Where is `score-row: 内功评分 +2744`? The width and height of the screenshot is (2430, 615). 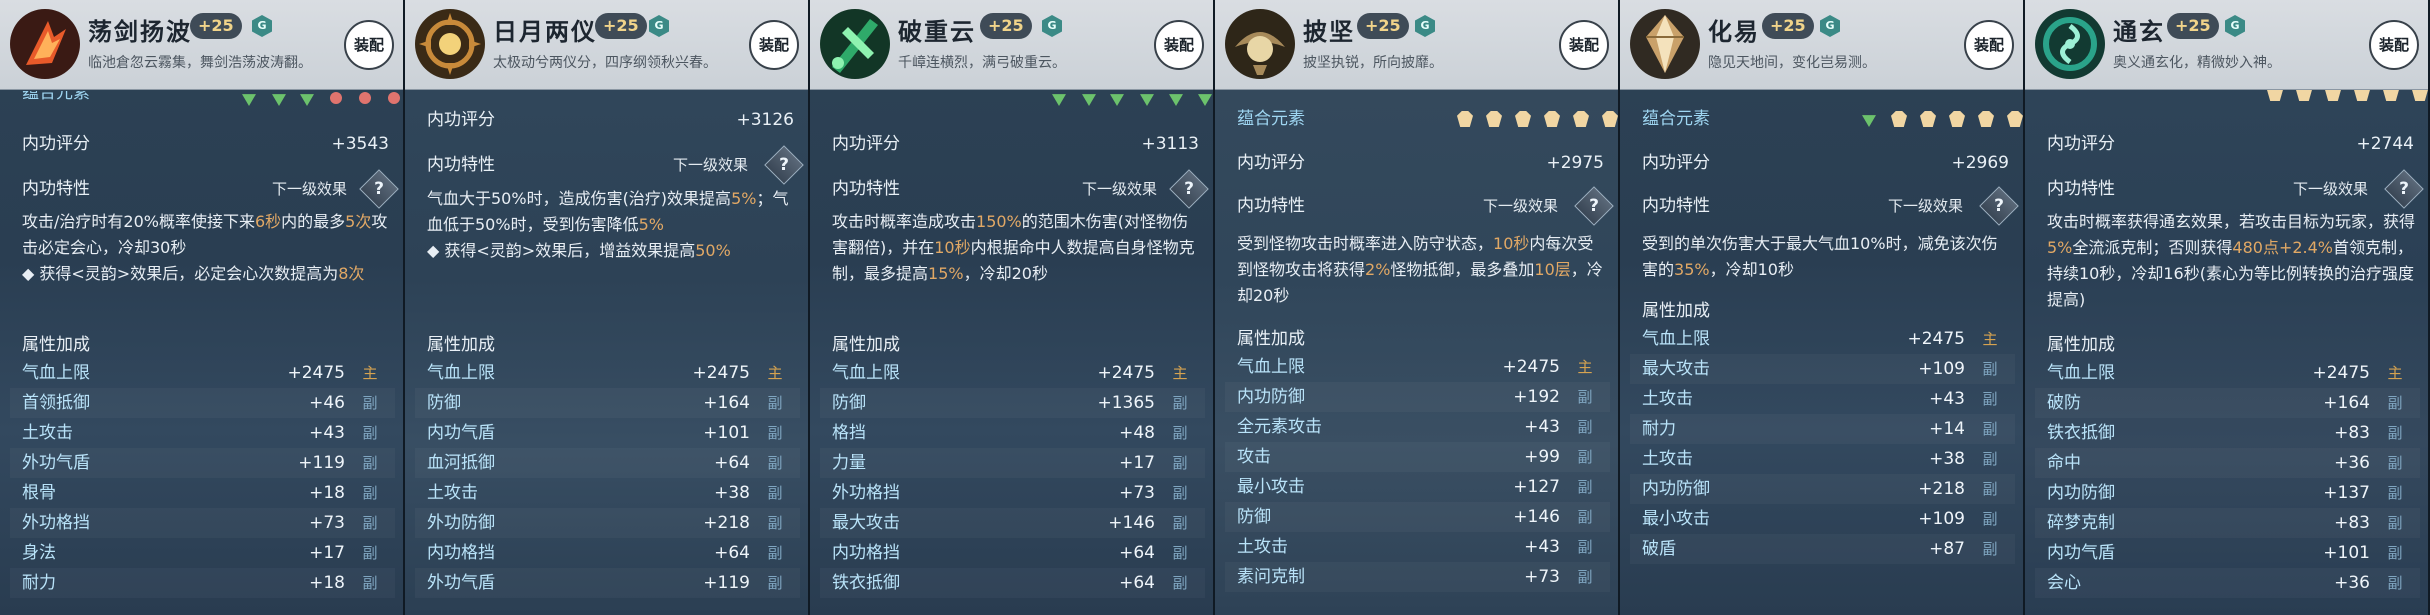
score-row: 内功评分 +2744 is located at coordinates (2226, 144).